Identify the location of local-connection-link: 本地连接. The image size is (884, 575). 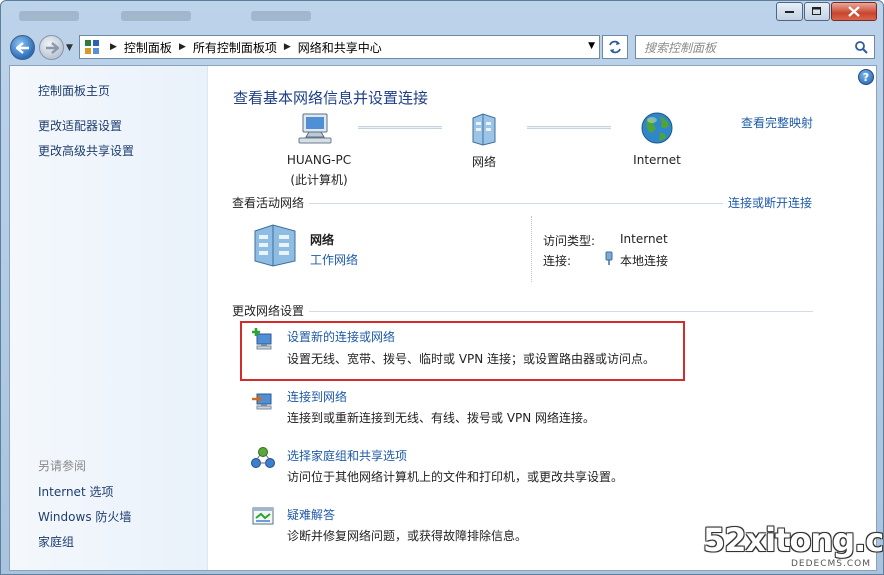
(644, 260).